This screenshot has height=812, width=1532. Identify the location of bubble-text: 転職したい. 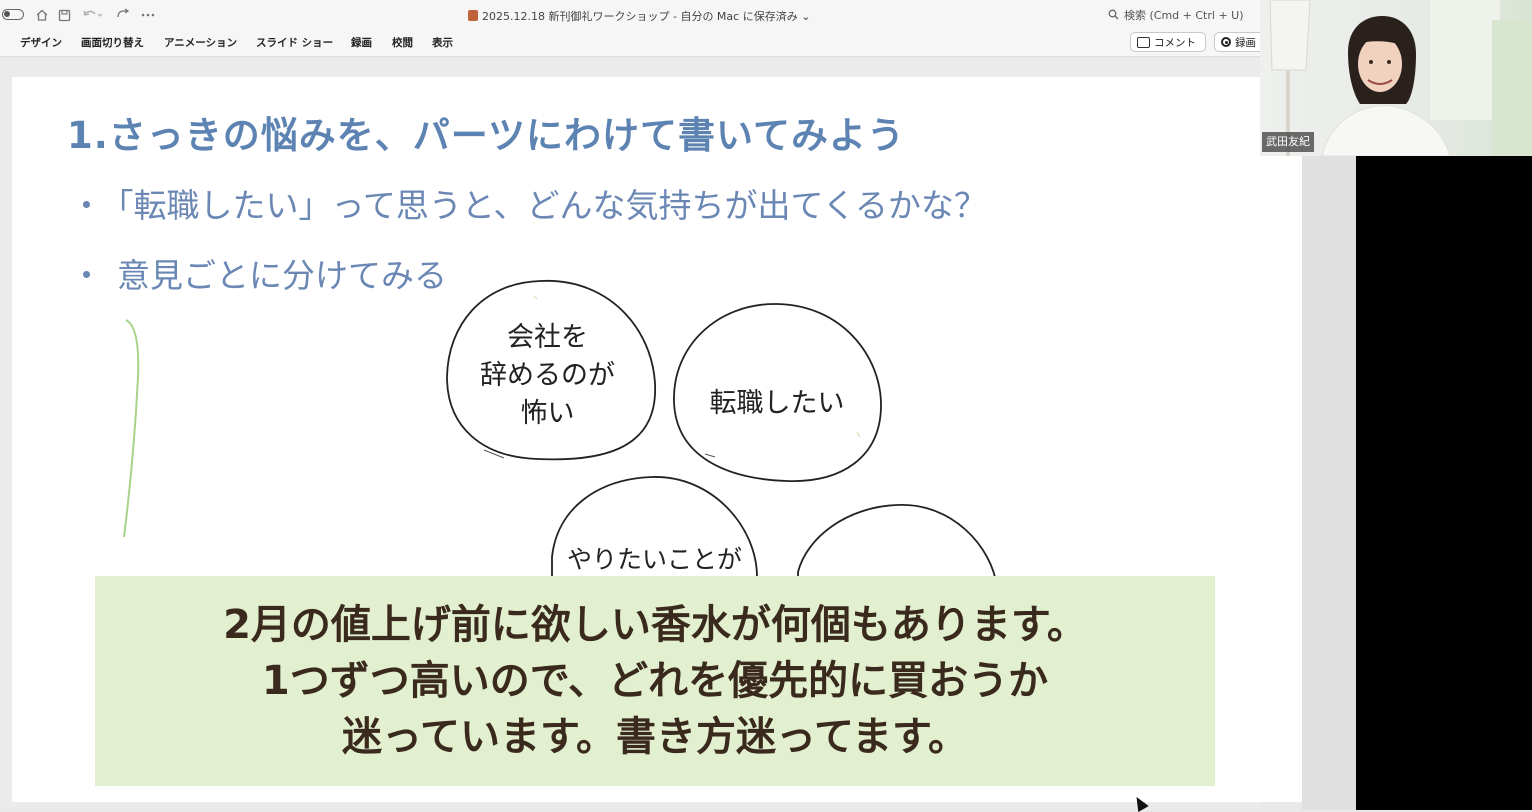
(777, 403).